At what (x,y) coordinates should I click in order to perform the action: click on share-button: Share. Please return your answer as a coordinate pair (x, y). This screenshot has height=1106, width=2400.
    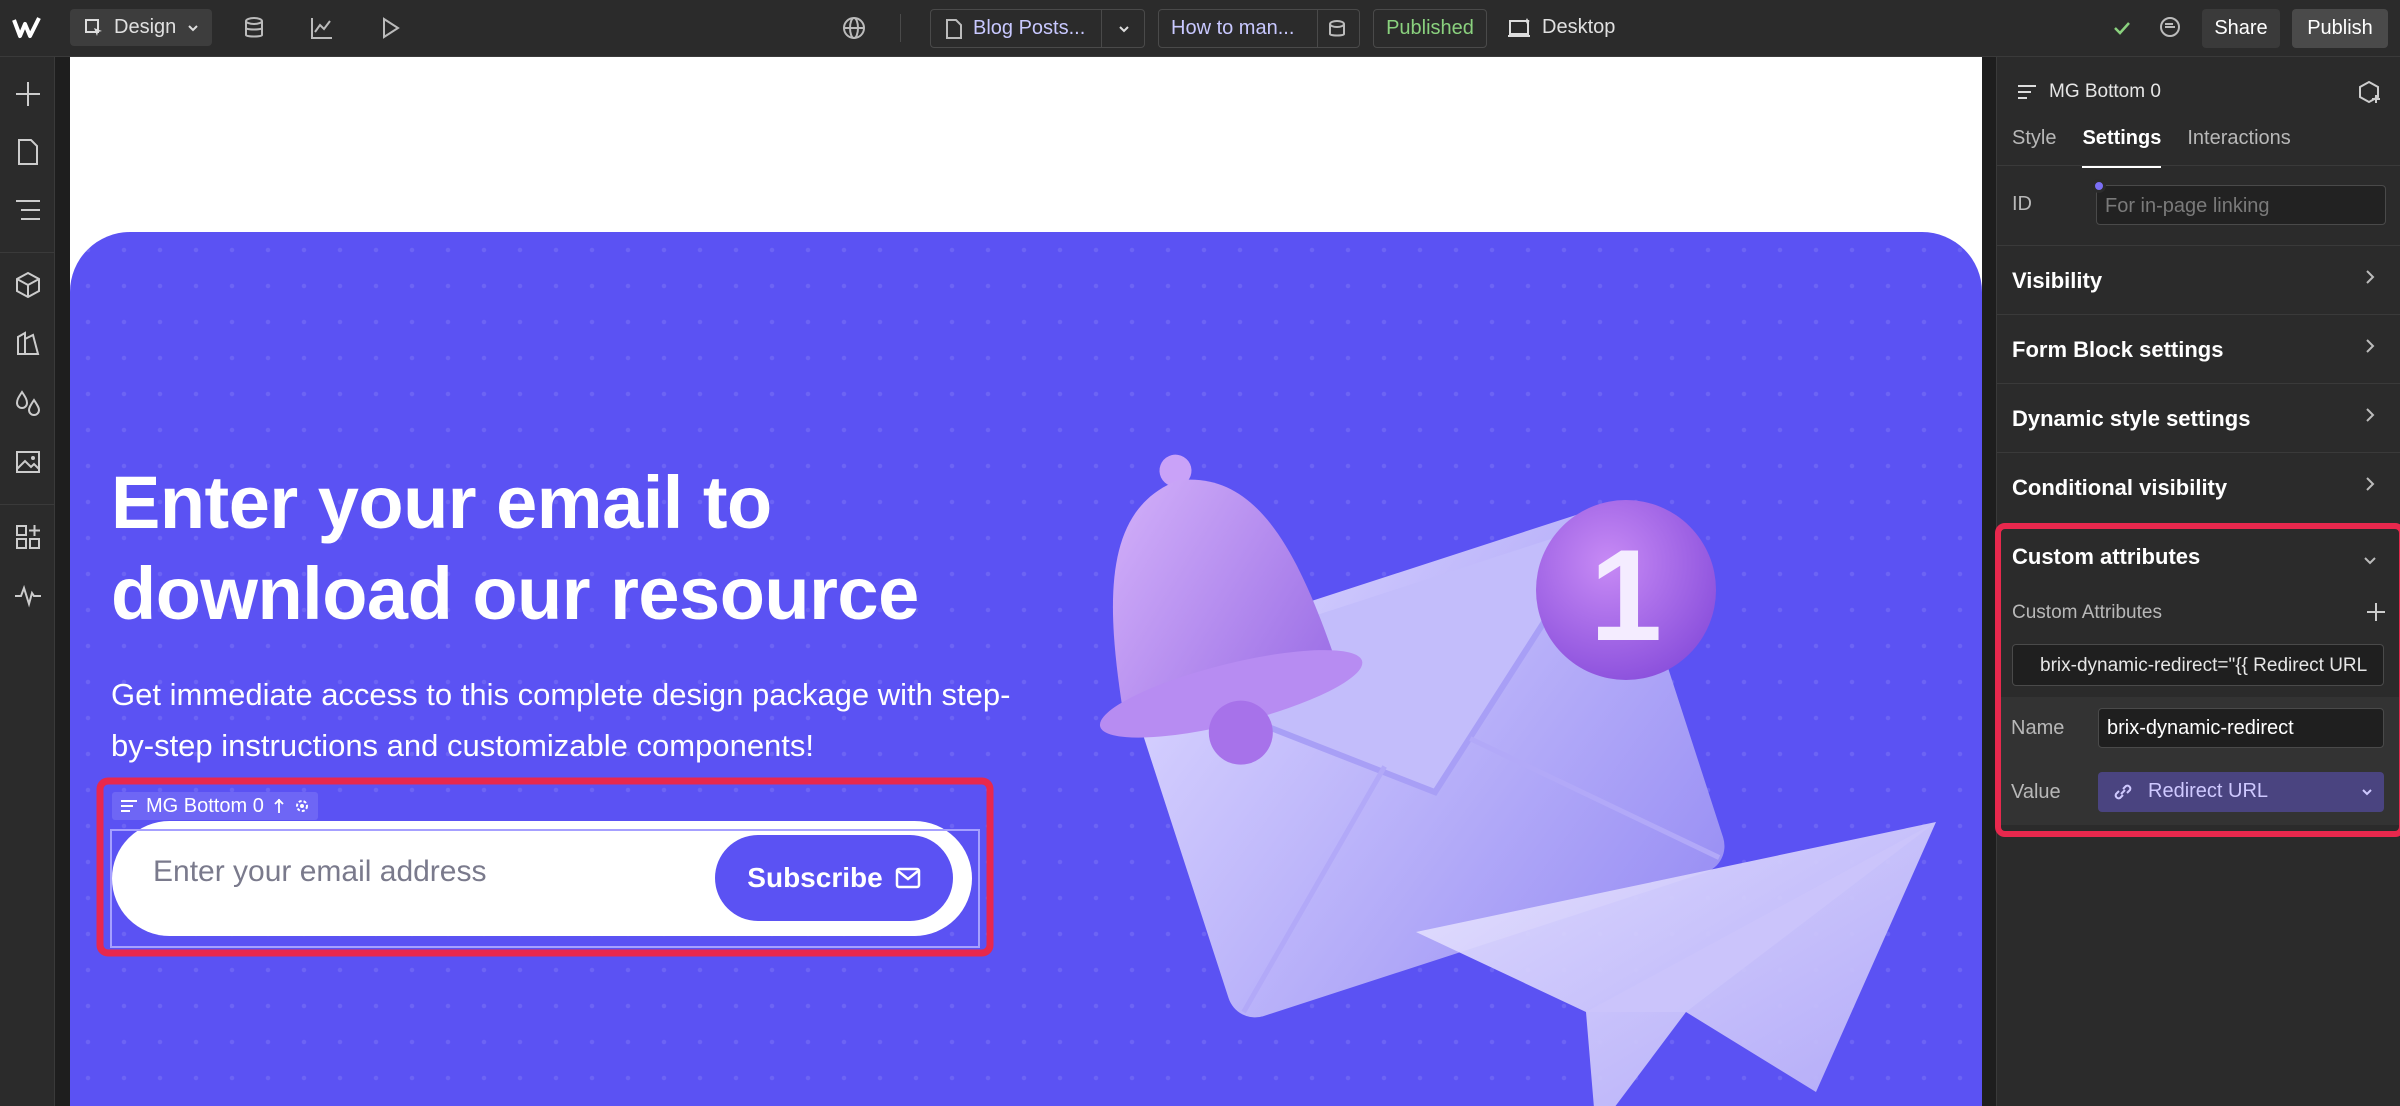
    Looking at the image, I should click on (2241, 28).